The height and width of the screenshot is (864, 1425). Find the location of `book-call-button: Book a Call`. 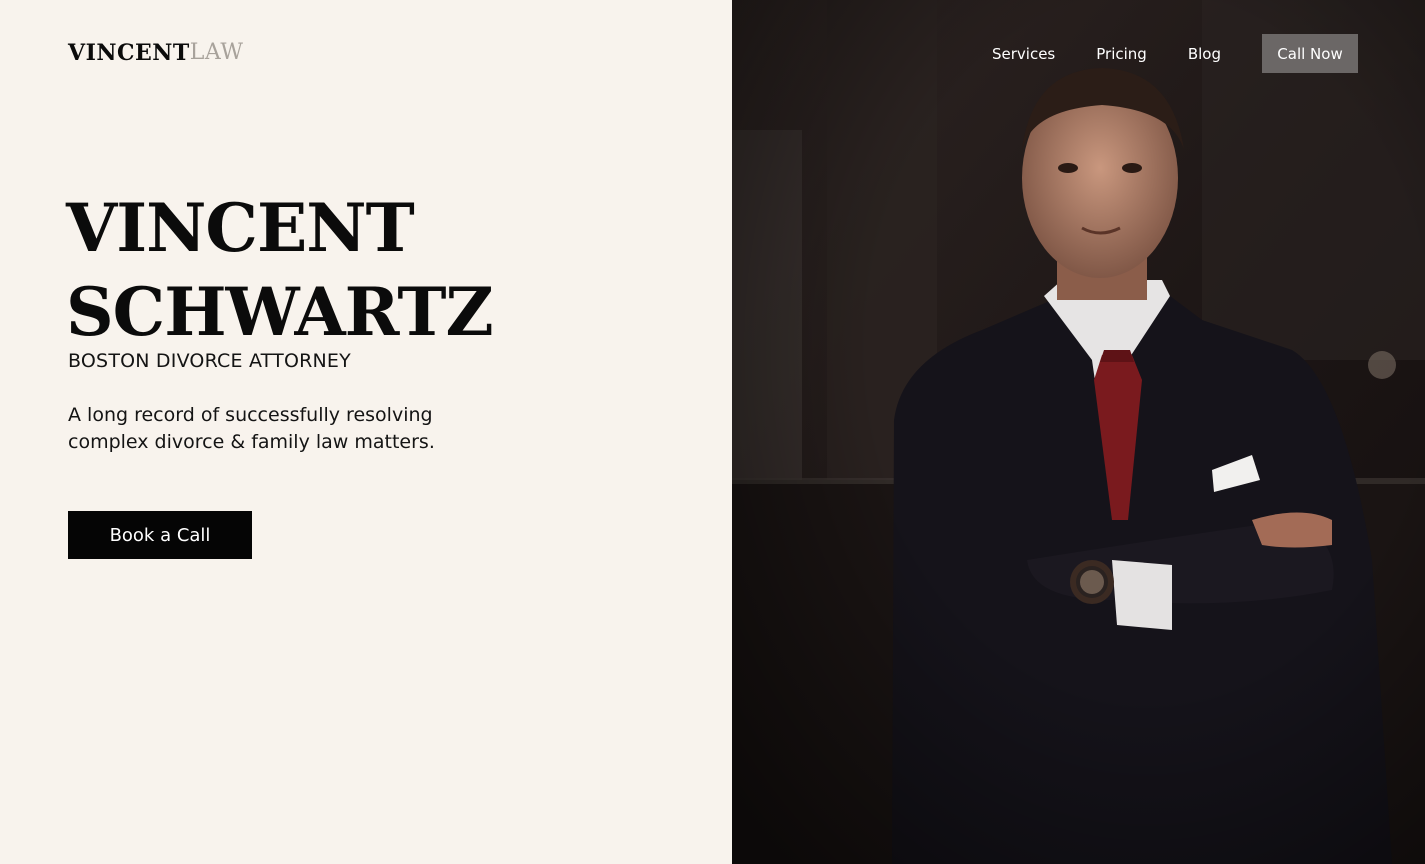

book-call-button: Book a Call is located at coordinates (160, 535).